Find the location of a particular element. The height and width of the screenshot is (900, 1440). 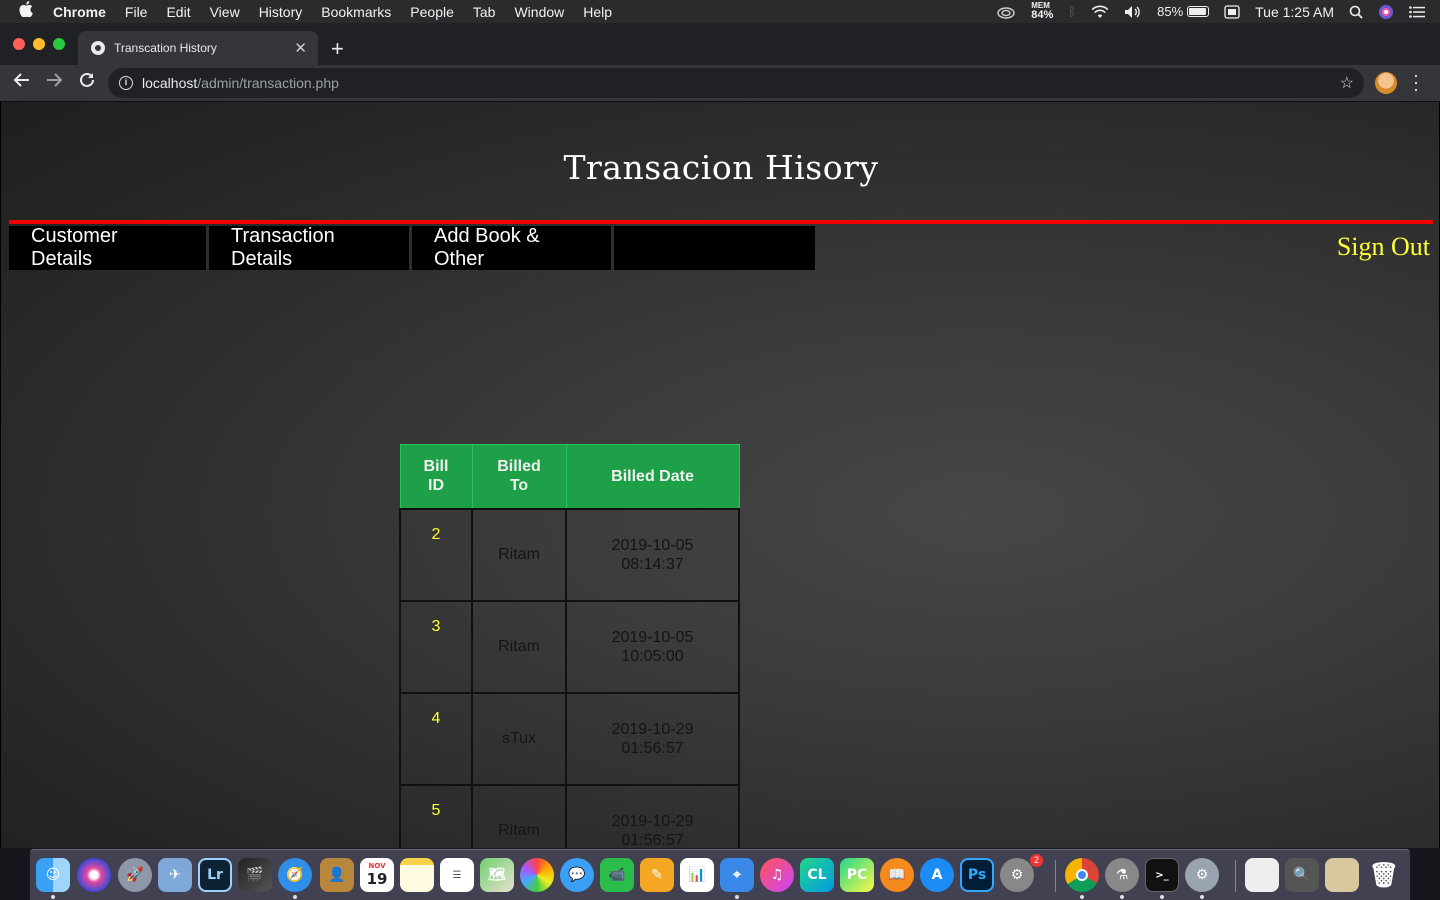

menu-tab: Tab is located at coordinates (484, 12).